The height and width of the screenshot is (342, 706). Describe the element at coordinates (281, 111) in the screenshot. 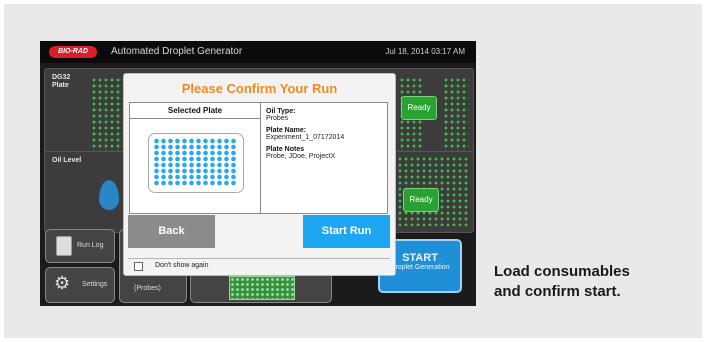

I see `oil-type-field-label: Oil Type:` at that location.